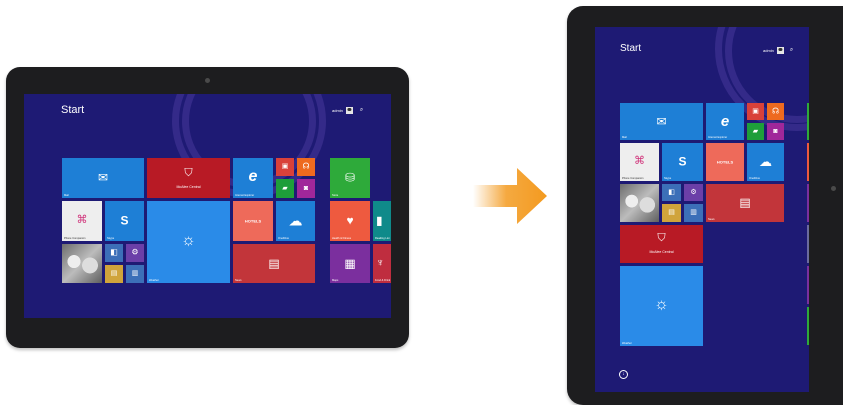  Describe the element at coordinates (808, 162) in the screenshot. I see `health-tile` at that location.